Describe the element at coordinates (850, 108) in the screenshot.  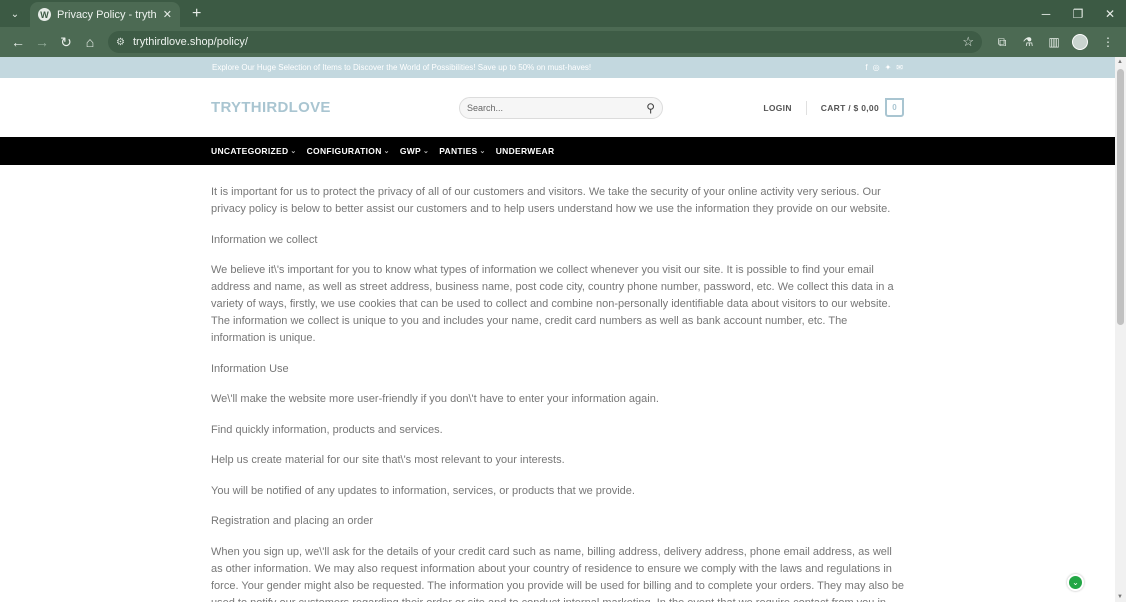
I see `cart-link: CART / $ 0,00` at that location.